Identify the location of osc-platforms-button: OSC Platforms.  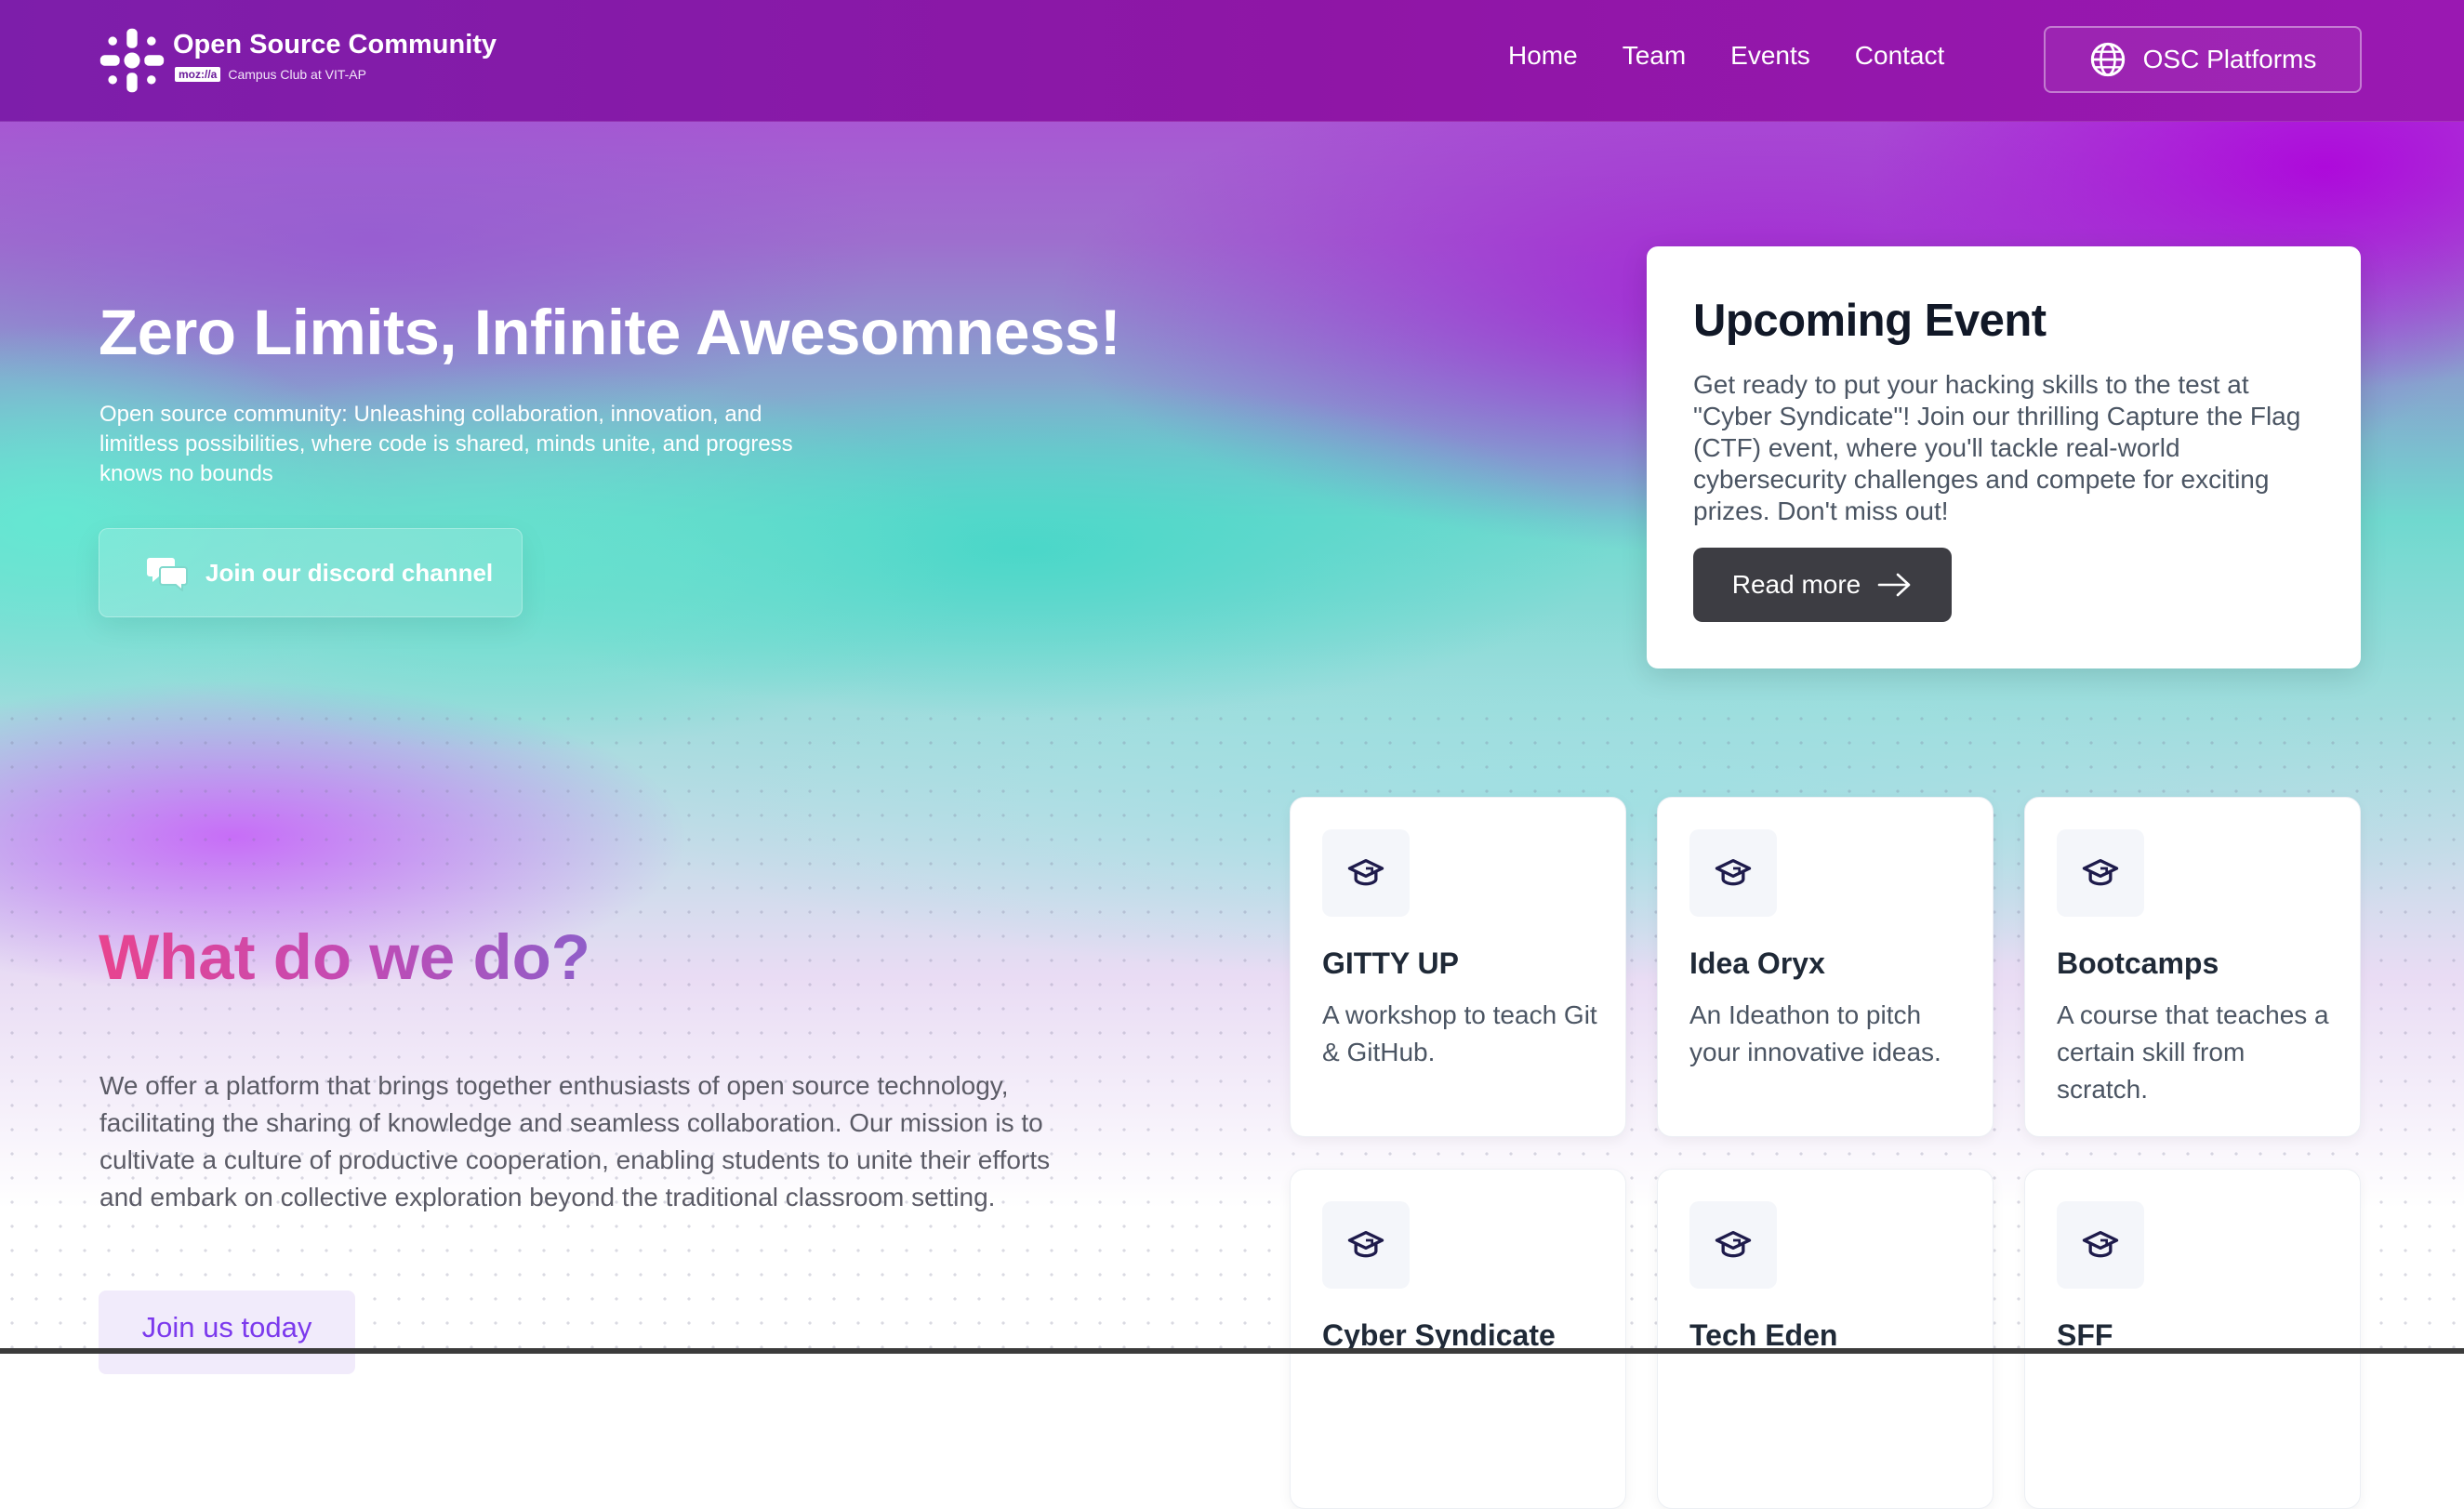
(2203, 60).